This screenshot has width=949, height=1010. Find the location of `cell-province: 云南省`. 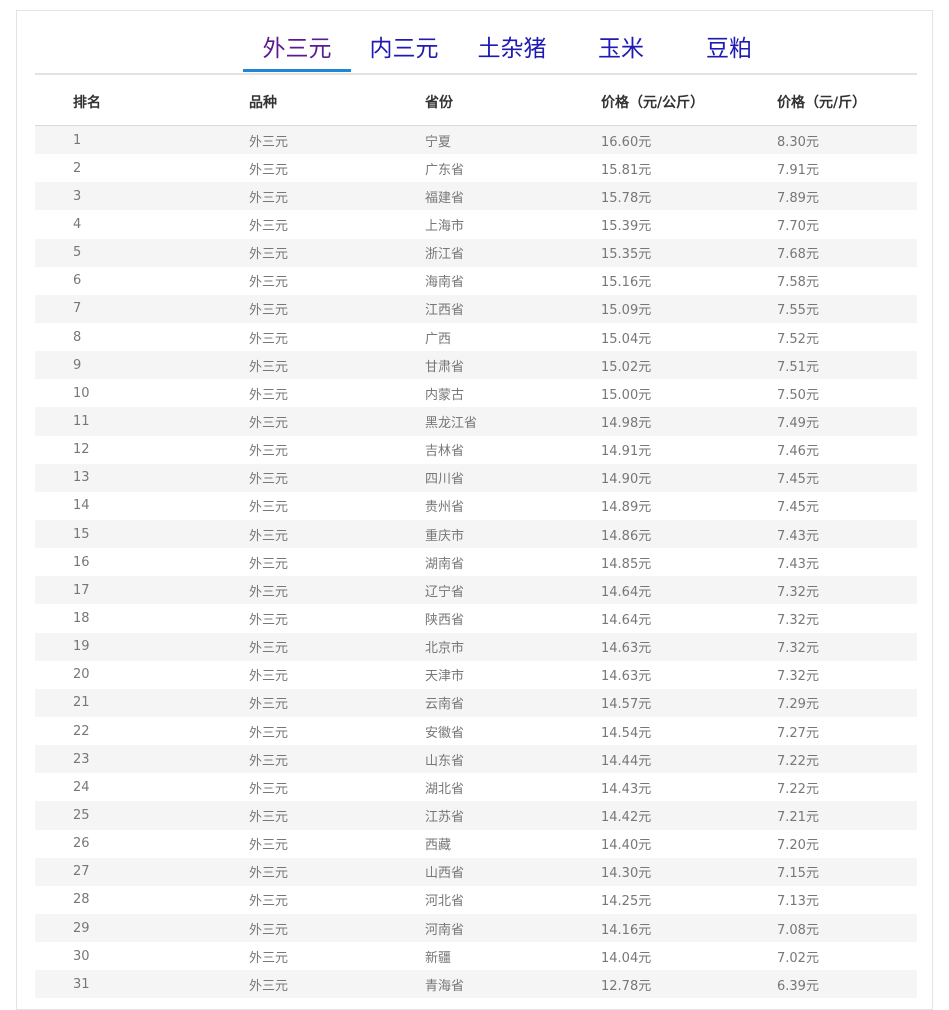

cell-province: 云南省 is located at coordinates (513, 702).